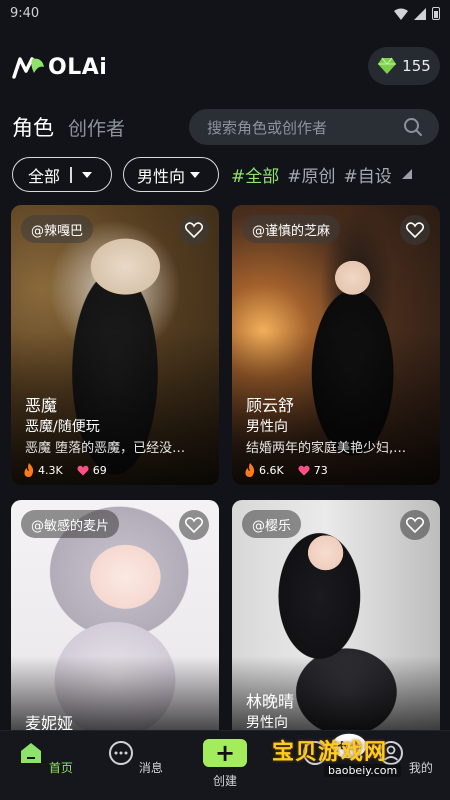  I want to click on nav-create: + 创建, so click(225, 764).